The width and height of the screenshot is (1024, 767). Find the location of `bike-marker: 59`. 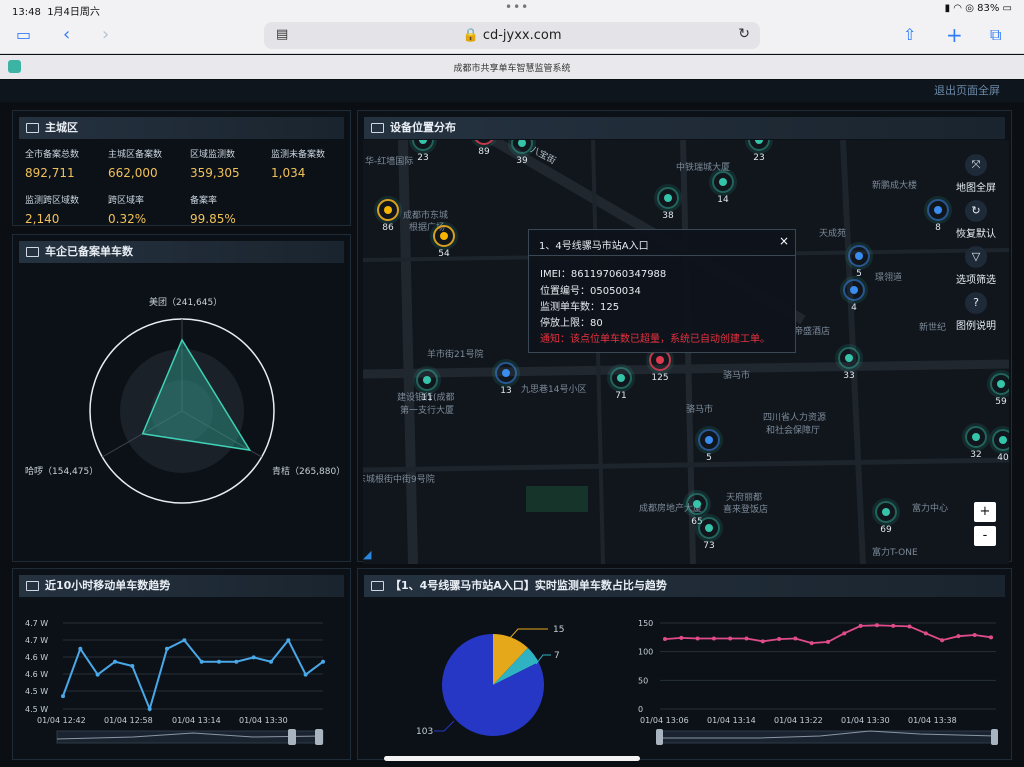

bike-marker: 59 is located at coordinates (999, 390).